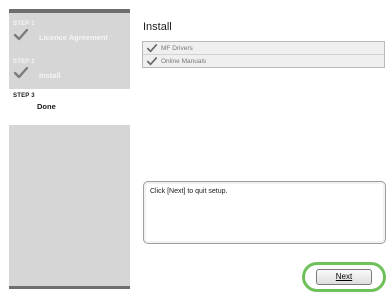 The height and width of the screenshot is (292, 389). What do you see at coordinates (69, 287) in the screenshot?
I see `sidebar-divider` at bounding box center [69, 287].